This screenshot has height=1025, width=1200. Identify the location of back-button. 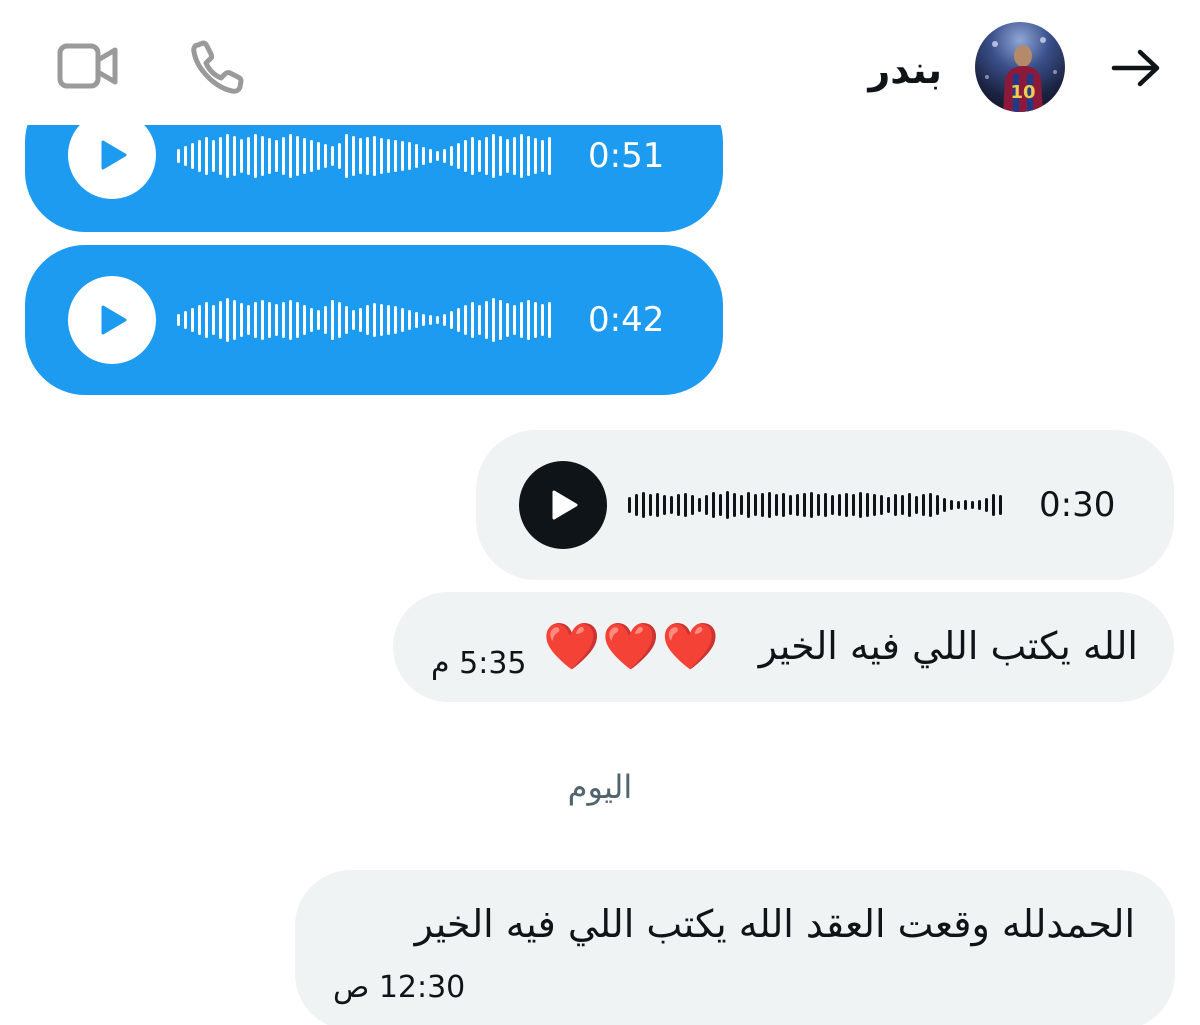
(1136, 68).